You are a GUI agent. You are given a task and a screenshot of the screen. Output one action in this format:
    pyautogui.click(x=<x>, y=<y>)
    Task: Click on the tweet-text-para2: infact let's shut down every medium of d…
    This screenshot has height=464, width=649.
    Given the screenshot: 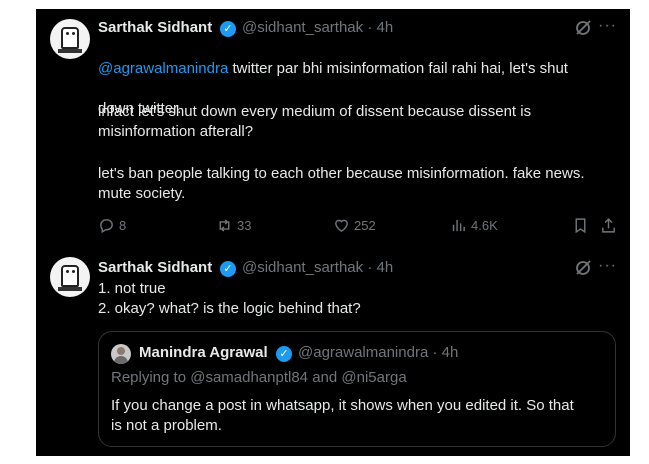 What is the action you would take?
    pyautogui.click(x=315, y=121)
    